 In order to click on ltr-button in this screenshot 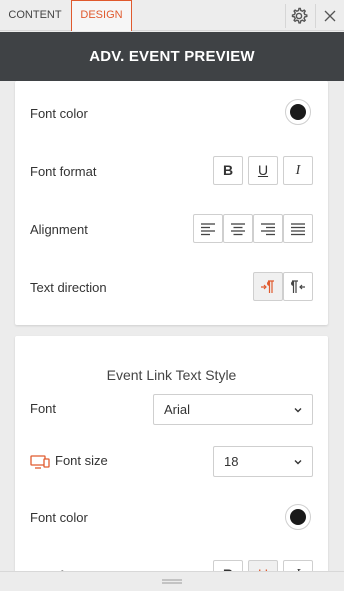, I will do `click(268, 286)`.